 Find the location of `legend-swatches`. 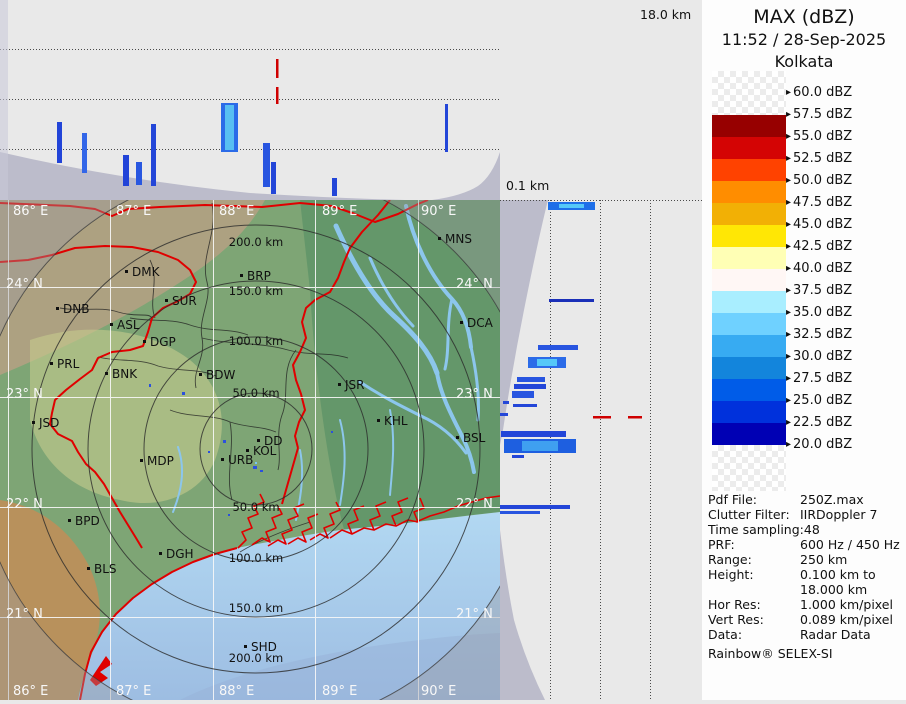

legend-swatches is located at coordinates (749, 281).